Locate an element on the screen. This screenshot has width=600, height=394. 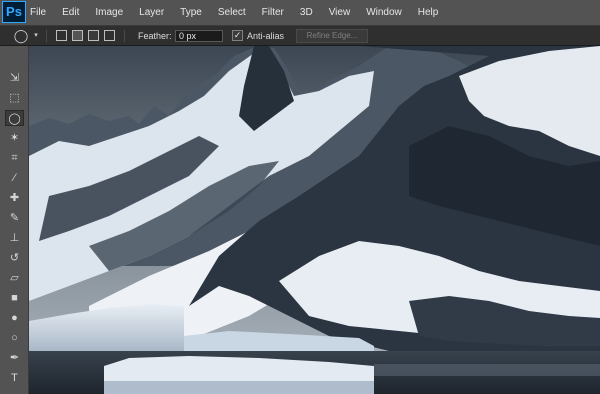
tools-panel: ⇲ ⬚ ◯ ✶ ⌗ ⁄ ✚ ✎ ⊥ ↺ ▱ ■ ● ○ ✒ T is located at coordinates (14, 220).